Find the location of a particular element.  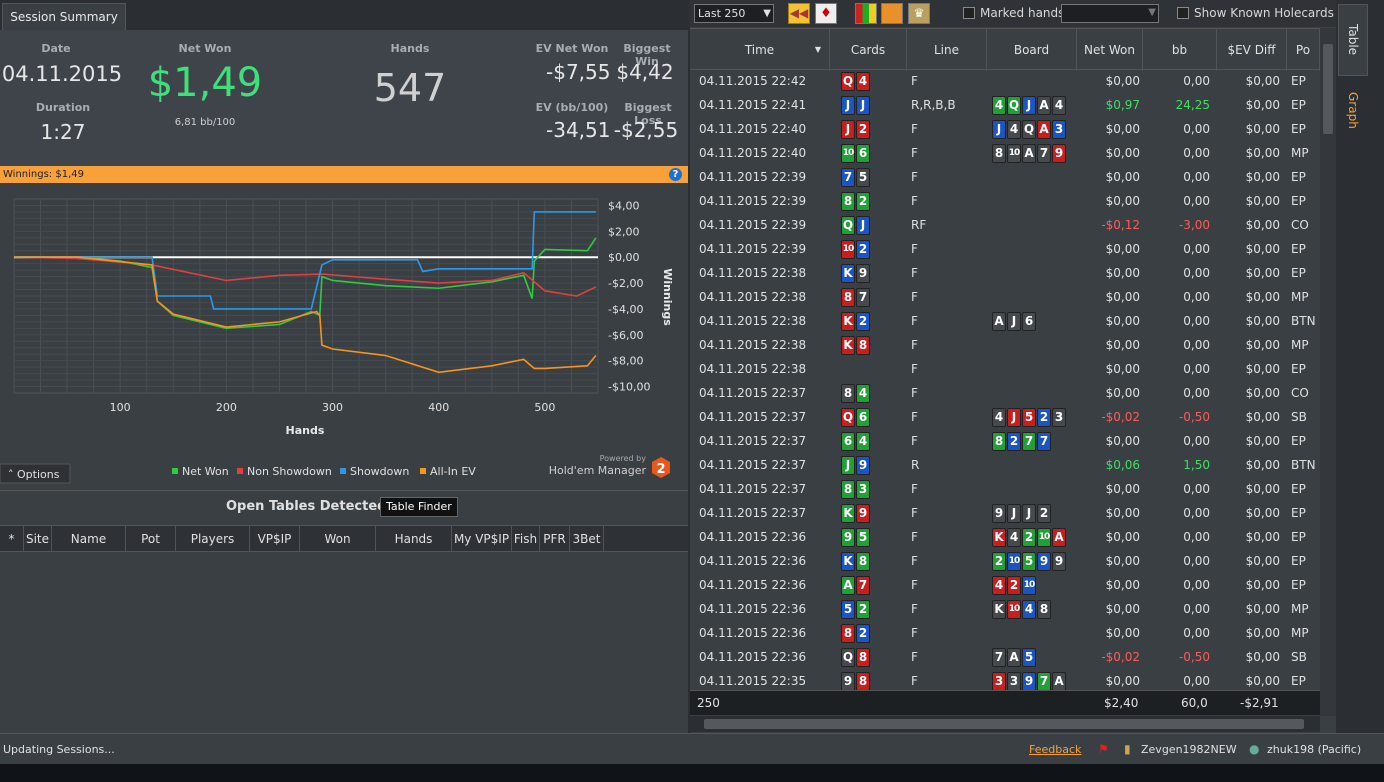

hand-row: 04.11.2015 22:37 8 3 F $0,00 0,00 $0,00 EP is located at coordinates (1005, 490).